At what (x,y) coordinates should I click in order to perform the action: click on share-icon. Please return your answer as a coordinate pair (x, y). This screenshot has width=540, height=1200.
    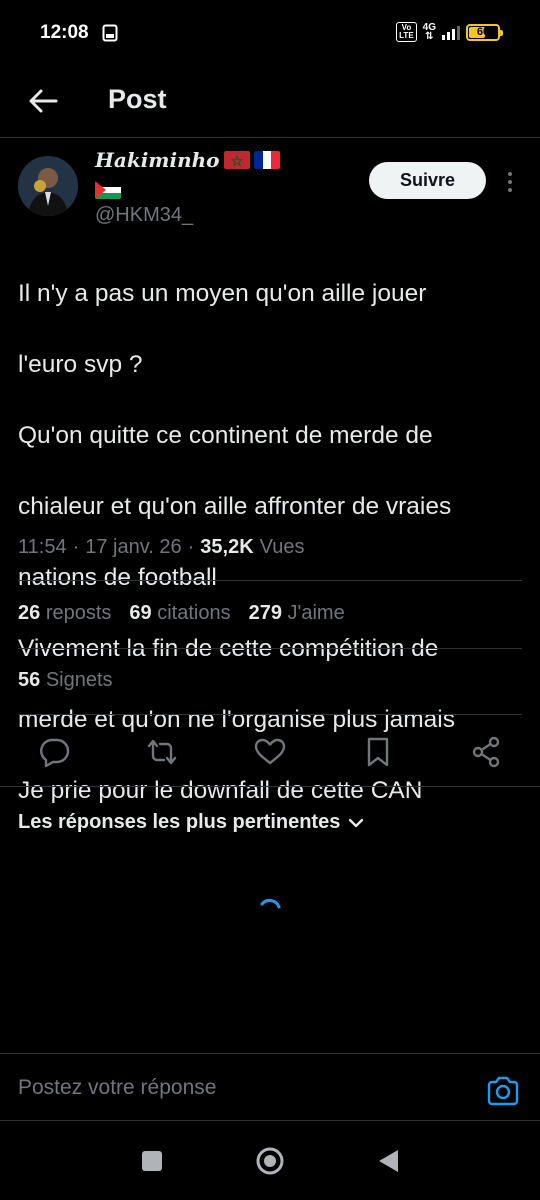
    Looking at the image, I should click on (486, 752).